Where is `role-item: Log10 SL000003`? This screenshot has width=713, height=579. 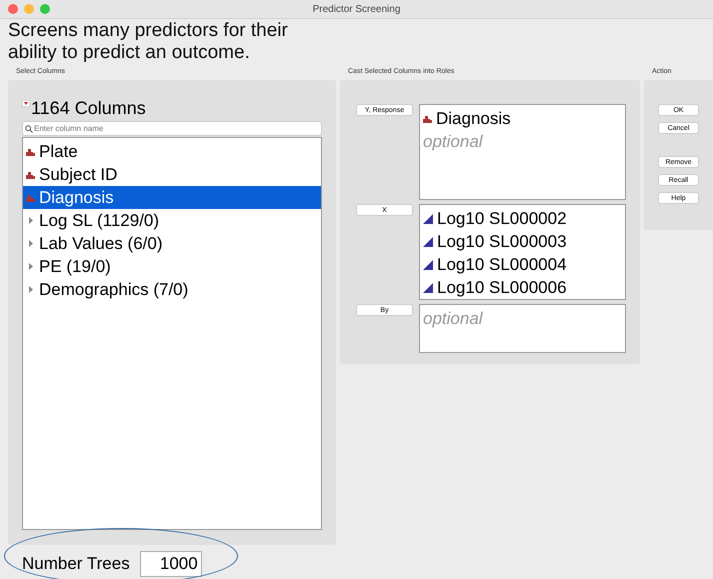 role-item: Log10 SL000003 is located at coordinates (522, 241).